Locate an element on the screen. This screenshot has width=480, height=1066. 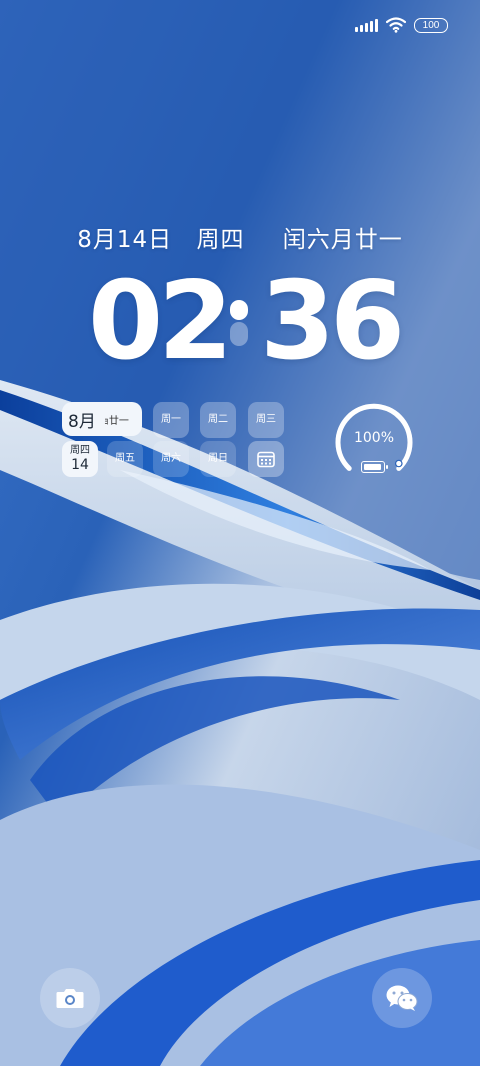
date-line: 8月14日 周四 闰六月廿一 is located at coordinates (240, 237).